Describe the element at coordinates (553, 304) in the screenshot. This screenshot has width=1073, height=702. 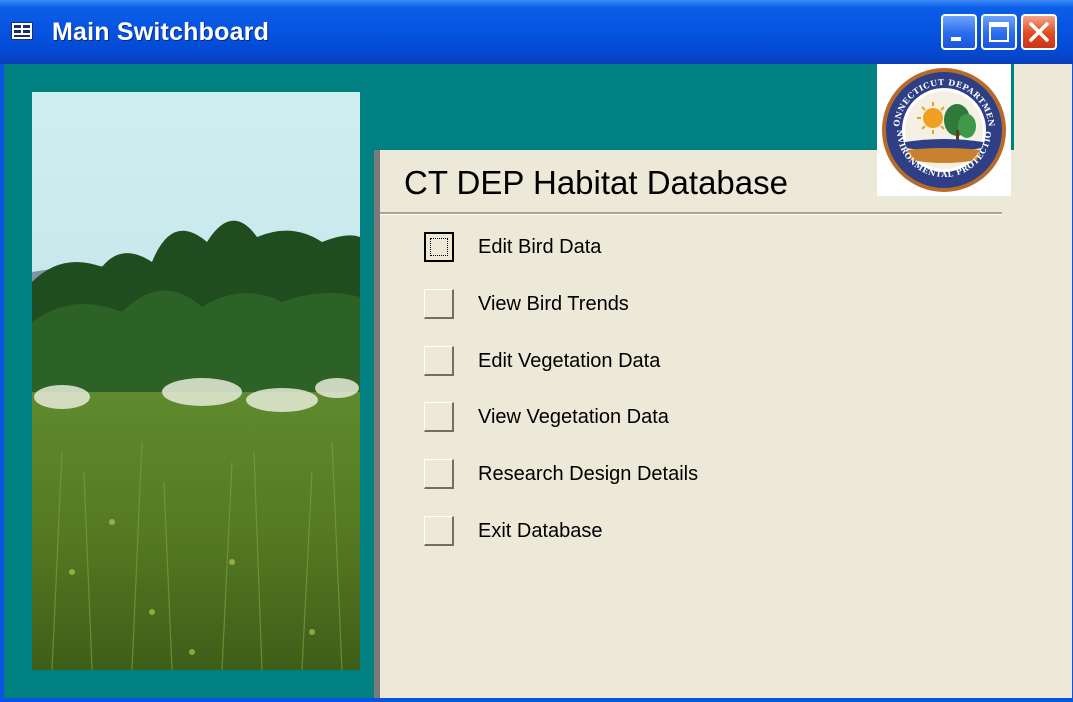
I see `menu-label: View Bird Trends` at that location.